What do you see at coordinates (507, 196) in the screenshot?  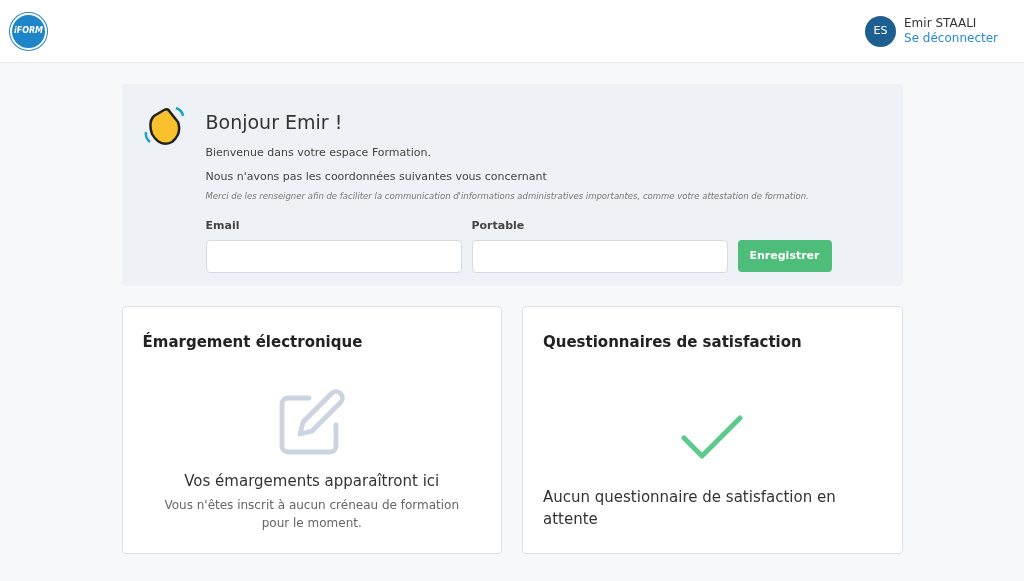 I see `hint-text: Merci de les renseigner afin de faciliter la communication d'informations administratives importantes, comme votre attestation de formation.` at bounding box center [507, 196].